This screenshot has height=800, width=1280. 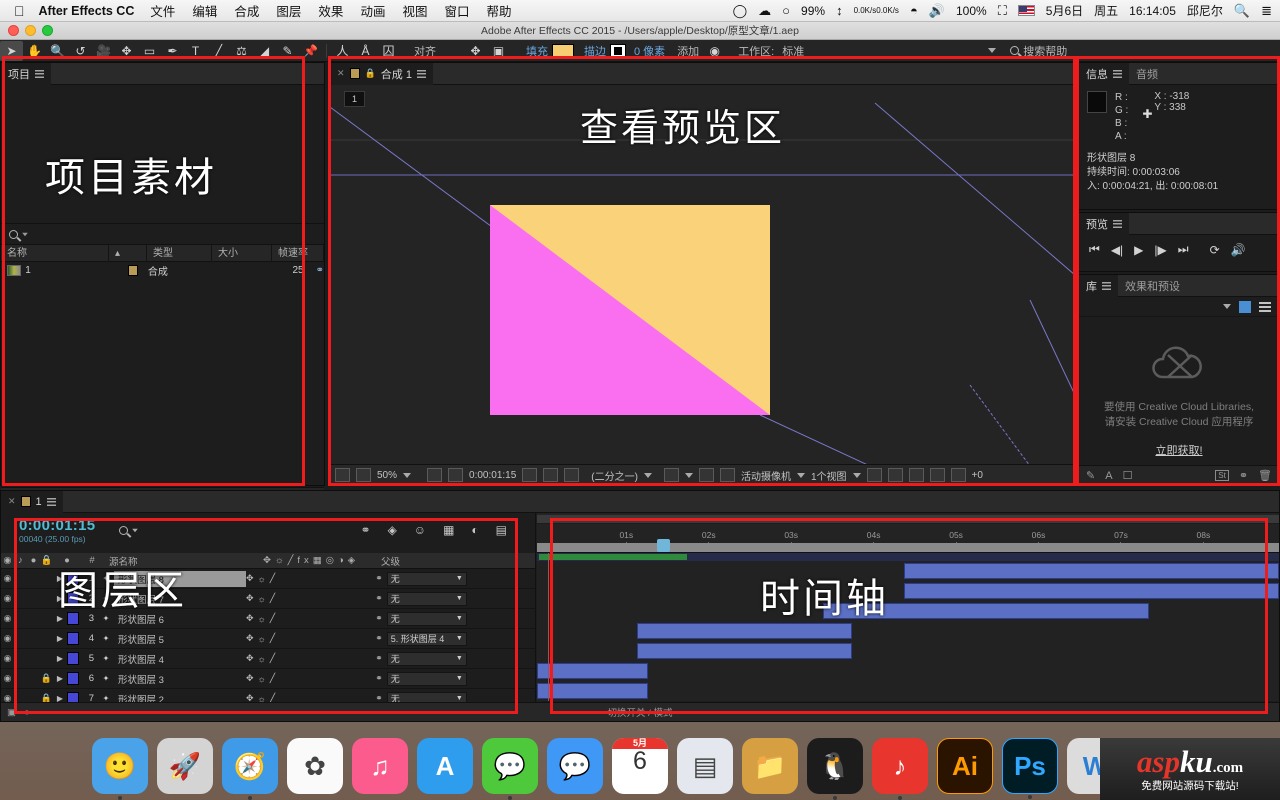 I want to click on menu-item-edit: 编辑, so click(x=204, y=10).